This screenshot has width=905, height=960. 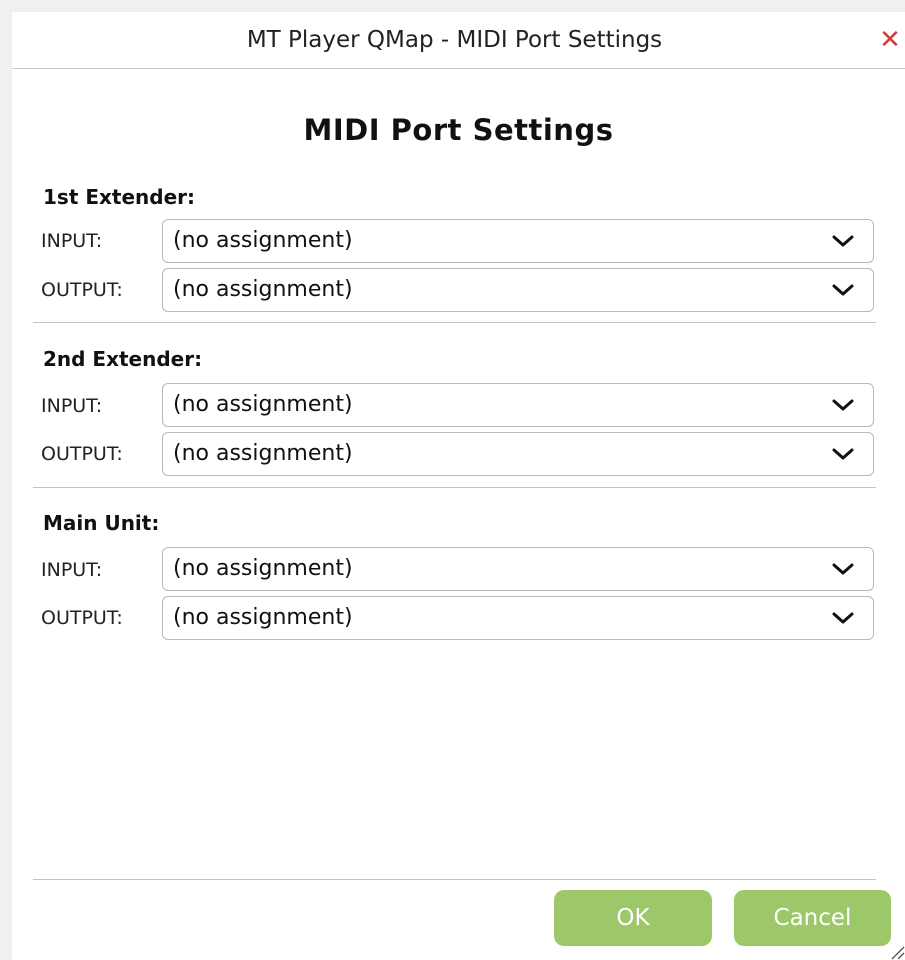 I want to click on close-icon: ✕, so click(x=890, y=40).